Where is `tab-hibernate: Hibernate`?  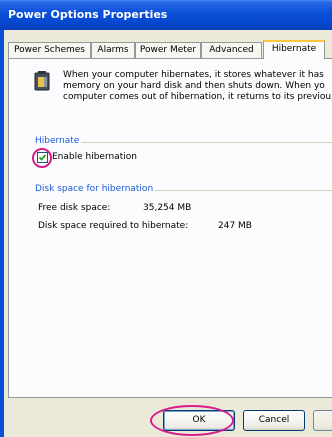
tab-hibernate: Hibernate is located at coordinates (294, 49).